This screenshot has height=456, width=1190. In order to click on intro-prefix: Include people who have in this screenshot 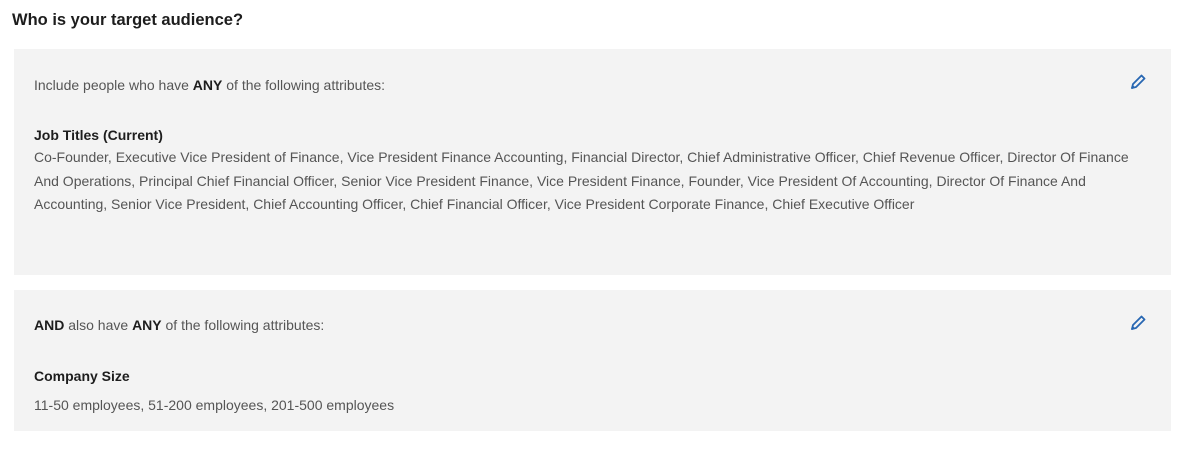, I will do `click(113, 85)`.